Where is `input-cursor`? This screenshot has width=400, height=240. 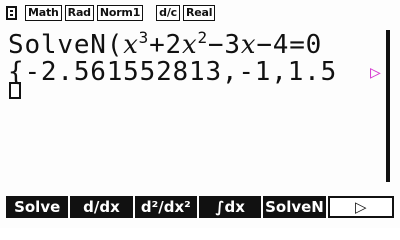 input-cursor is located at coordinates (15, 90).